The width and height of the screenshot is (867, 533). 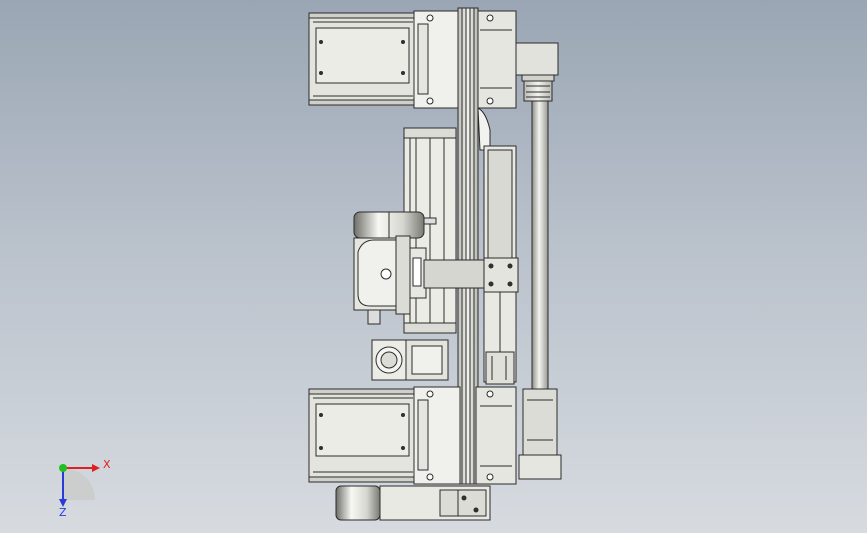 I want to click on y-axis-dot, so click(x=63, y=468).